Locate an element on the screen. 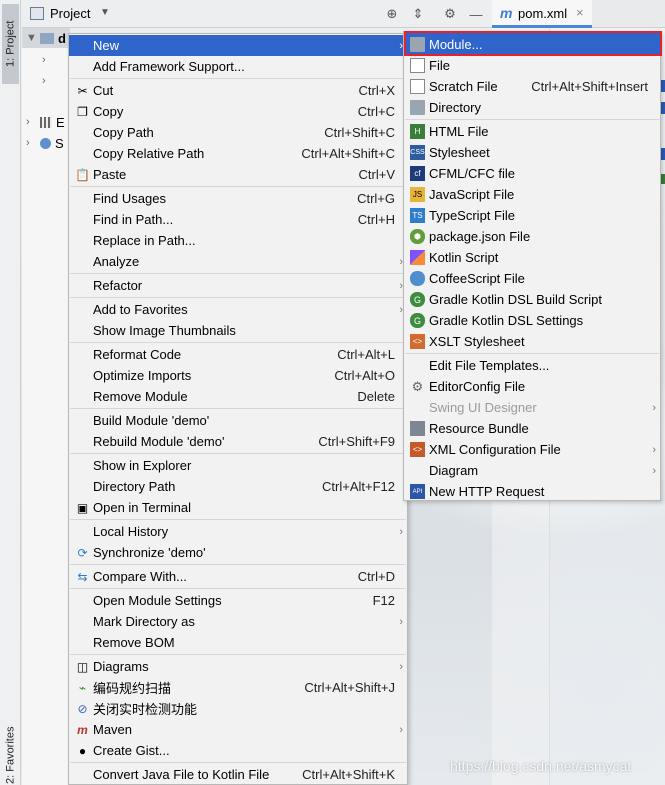 The height and width of the screenshot is (785, 665). hide-icon: — is located at coordinates (476, 14).